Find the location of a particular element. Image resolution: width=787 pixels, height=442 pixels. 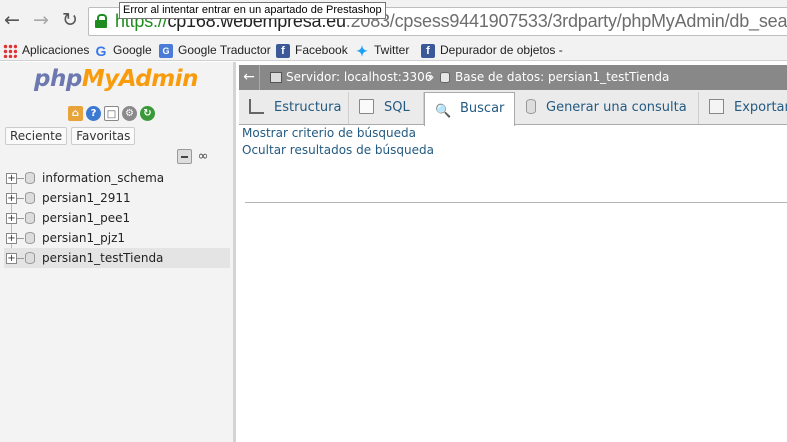

database-item: + persian1_pjz1 is located at coordinates (117, 238).